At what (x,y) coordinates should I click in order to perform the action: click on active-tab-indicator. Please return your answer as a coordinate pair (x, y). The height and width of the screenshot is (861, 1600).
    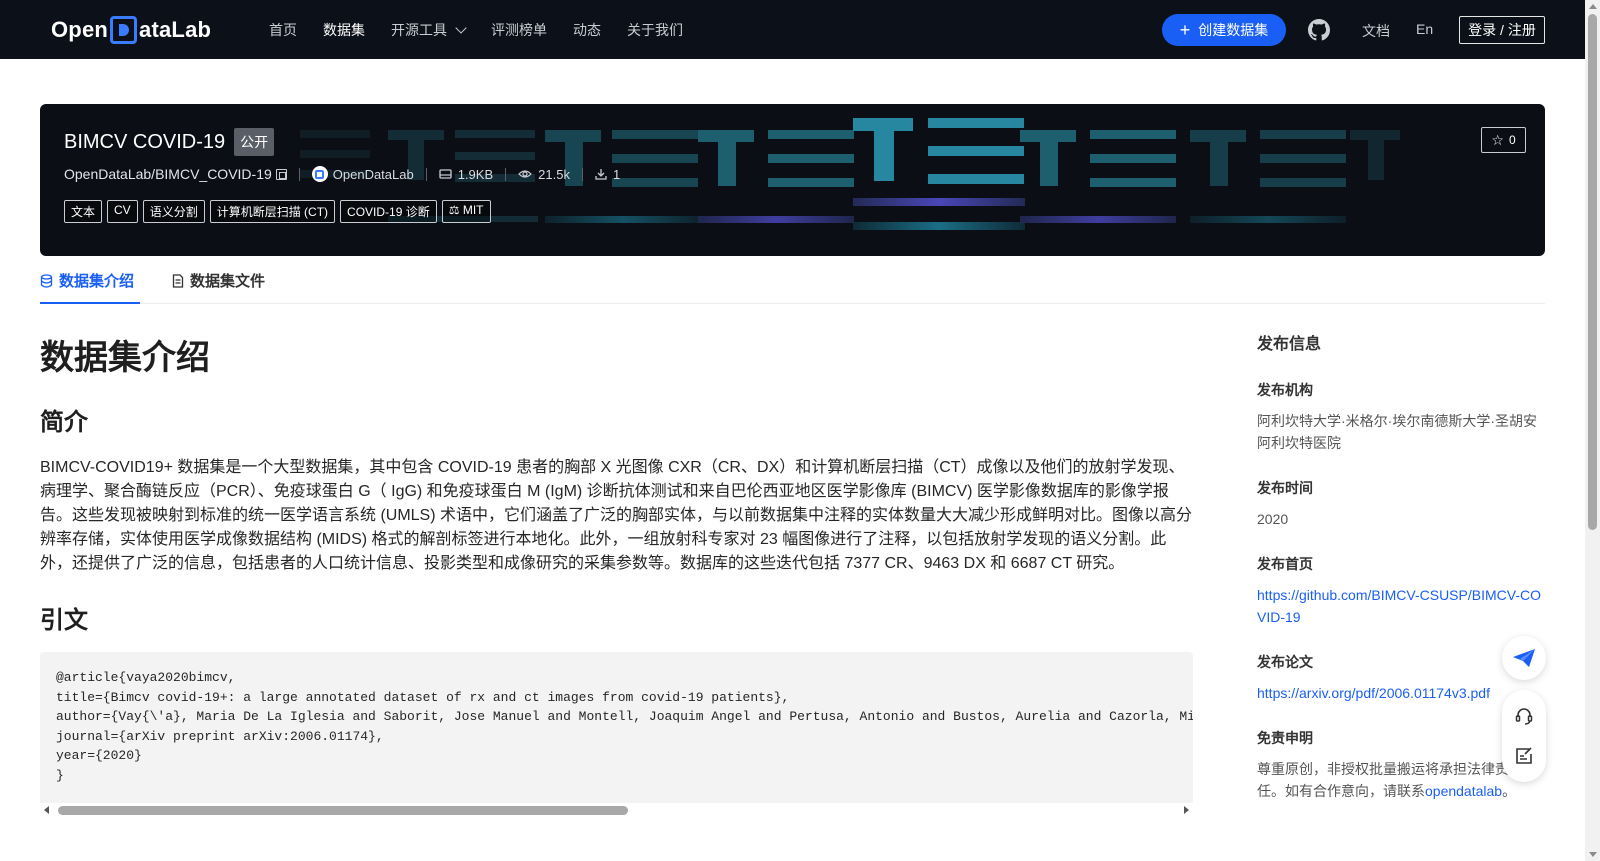
    Looking at the image, I should click on (90, 303).